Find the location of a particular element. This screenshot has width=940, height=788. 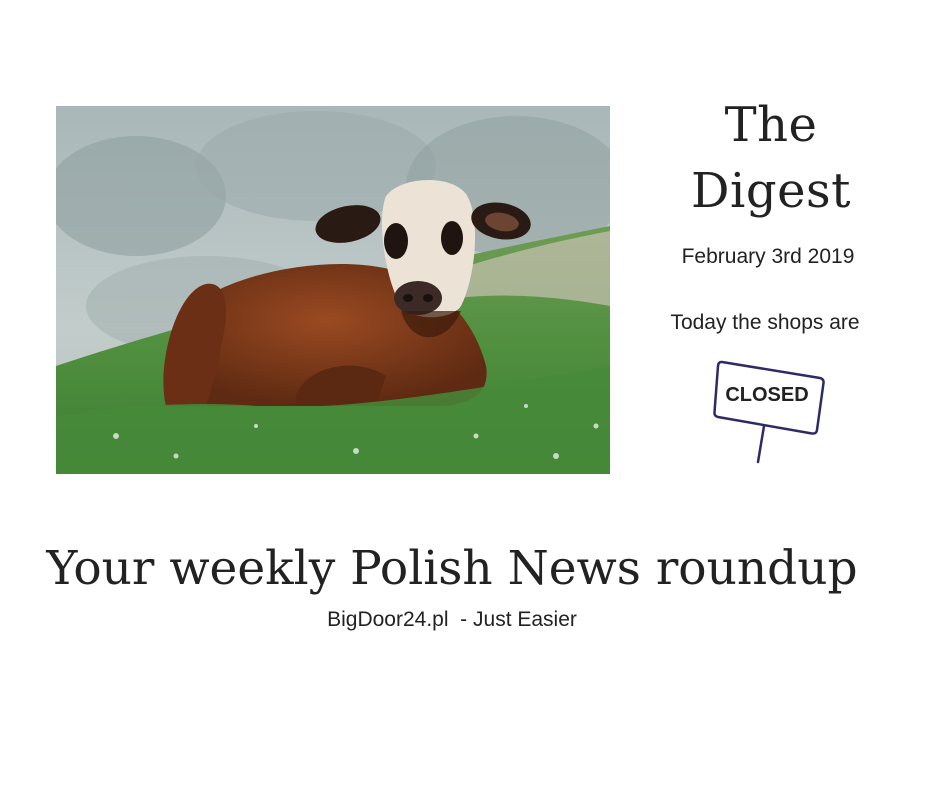

issue-date: February 3rd 2019 is located at coordinates (768, 256).